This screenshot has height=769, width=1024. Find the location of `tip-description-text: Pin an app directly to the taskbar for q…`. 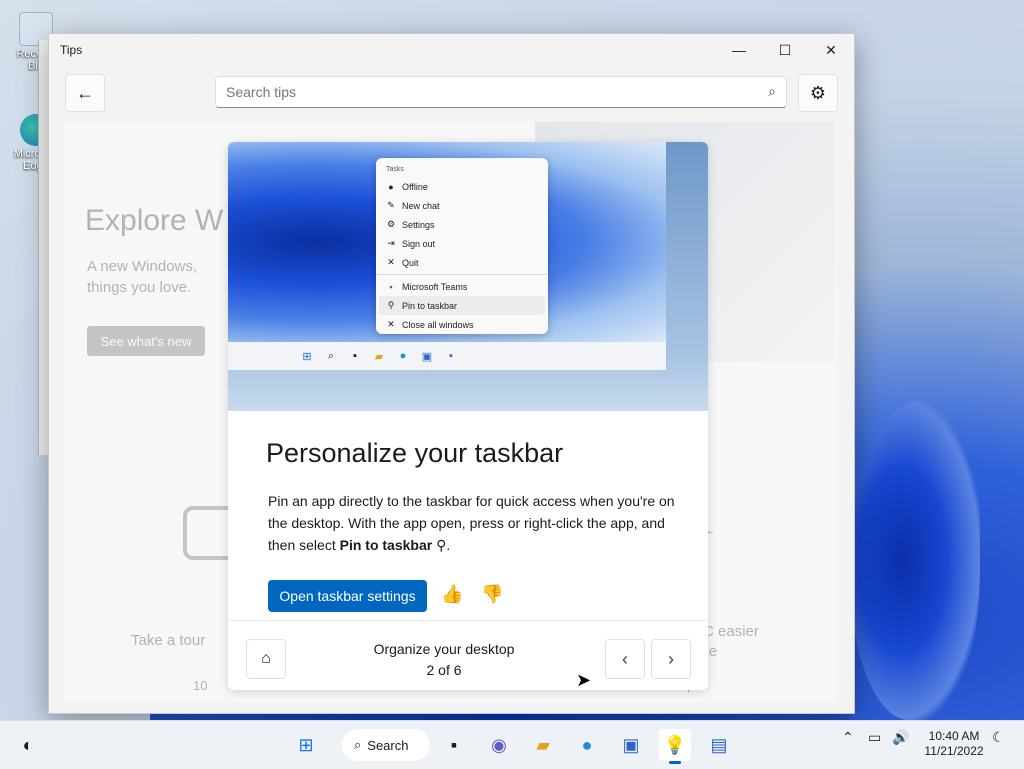

tip-description-text: Pin an app directly to the taskbar for q… is located at coordinates (471, 523).